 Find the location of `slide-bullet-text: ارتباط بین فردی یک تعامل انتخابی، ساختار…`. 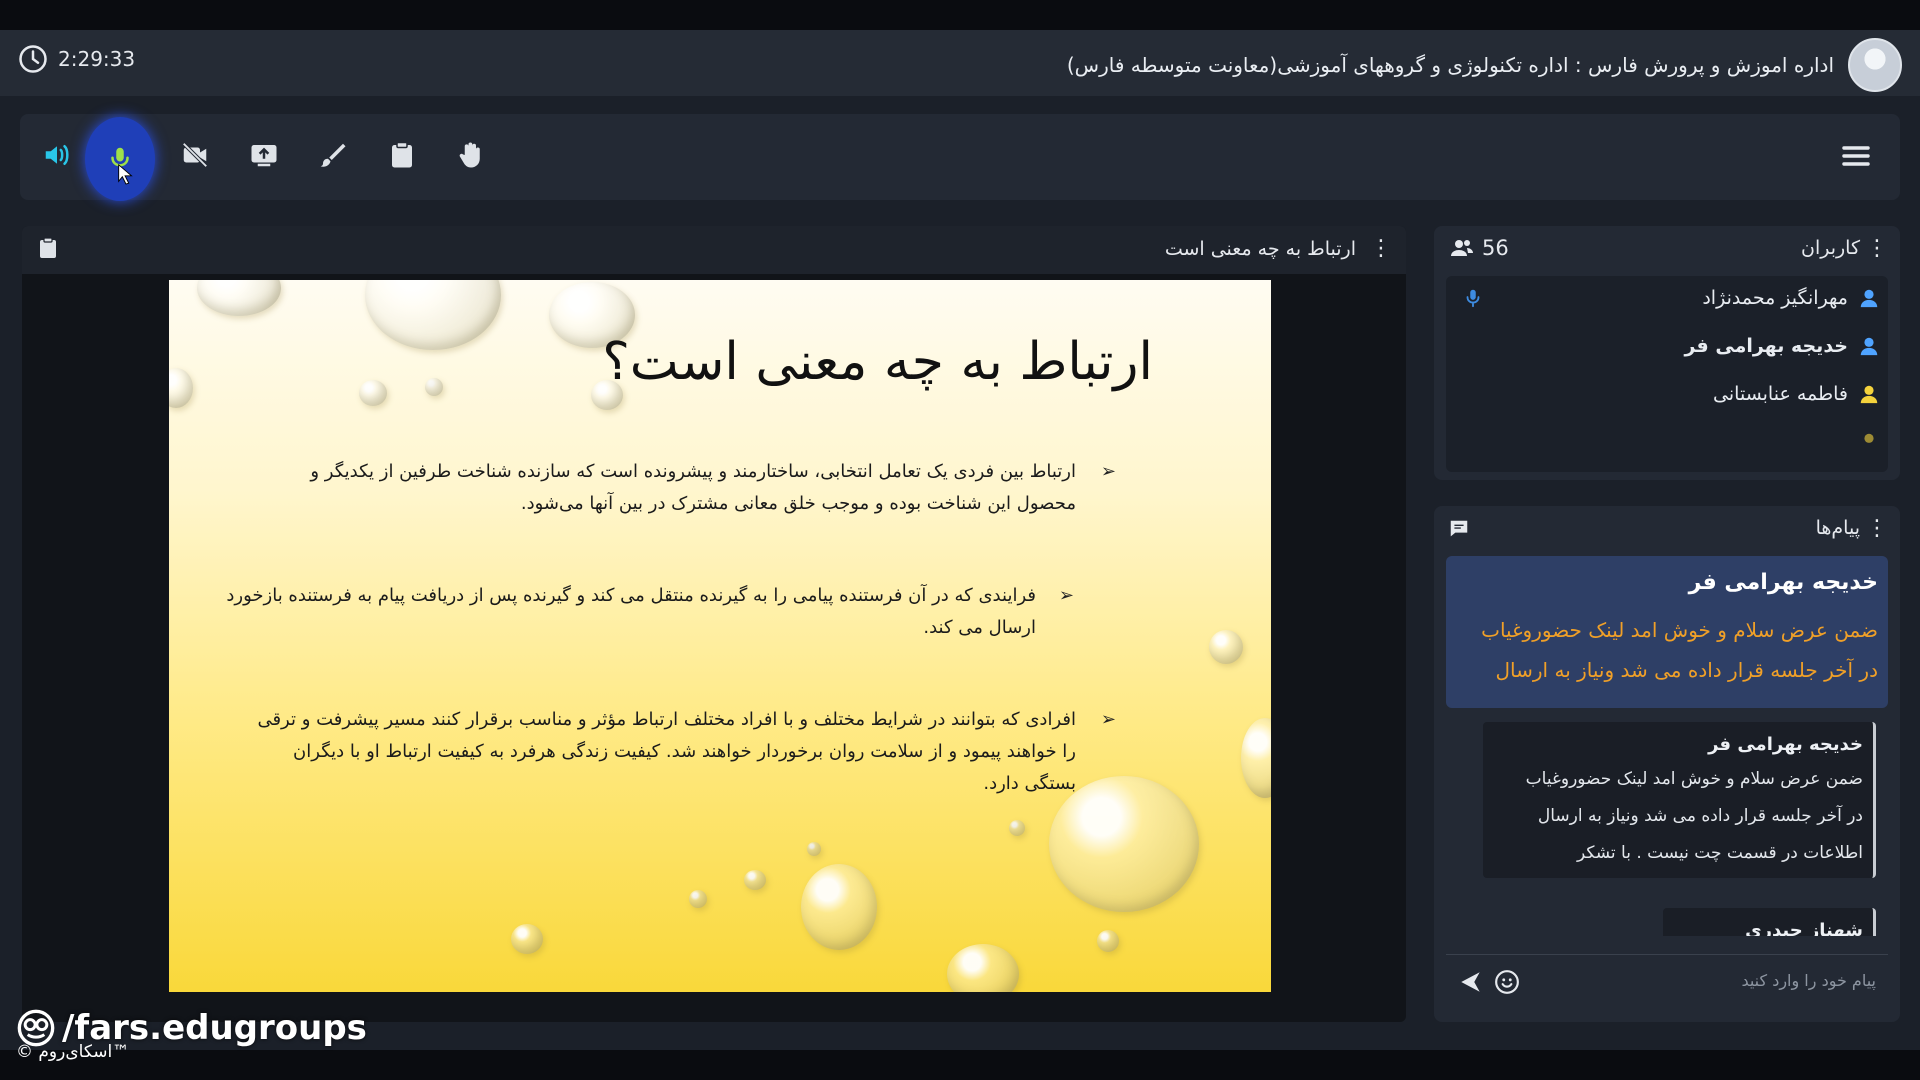

slide-bullet-text: ارتباط بین فردی یک تعامل انتخابی، ساختار… is located at coordinates (693, 487).